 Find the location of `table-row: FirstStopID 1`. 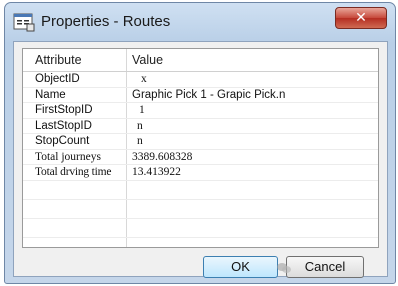

table-row: FirstStopID 1 is located at coordinates (200, 111).